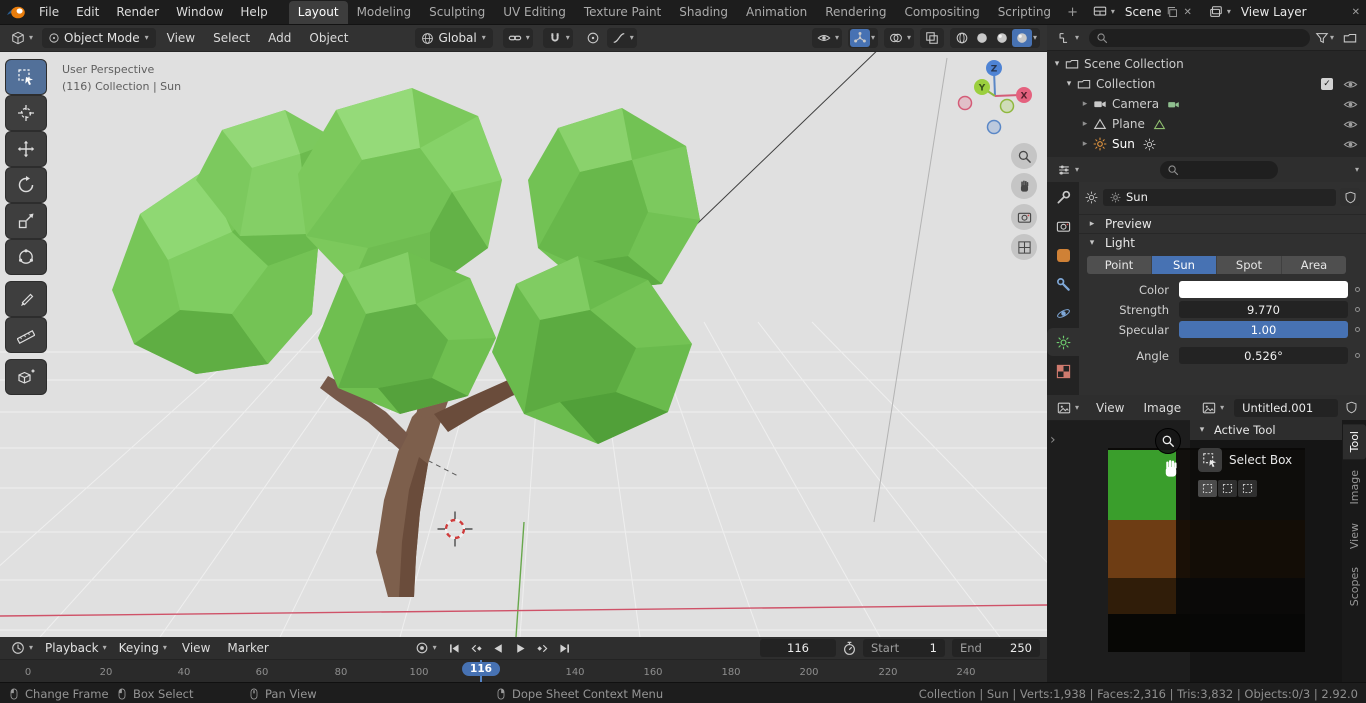 The image size is (1366, 703). Describe the element at coordinates (26, 77) in the screenshot. I see `tool-select-box-button` at that location.